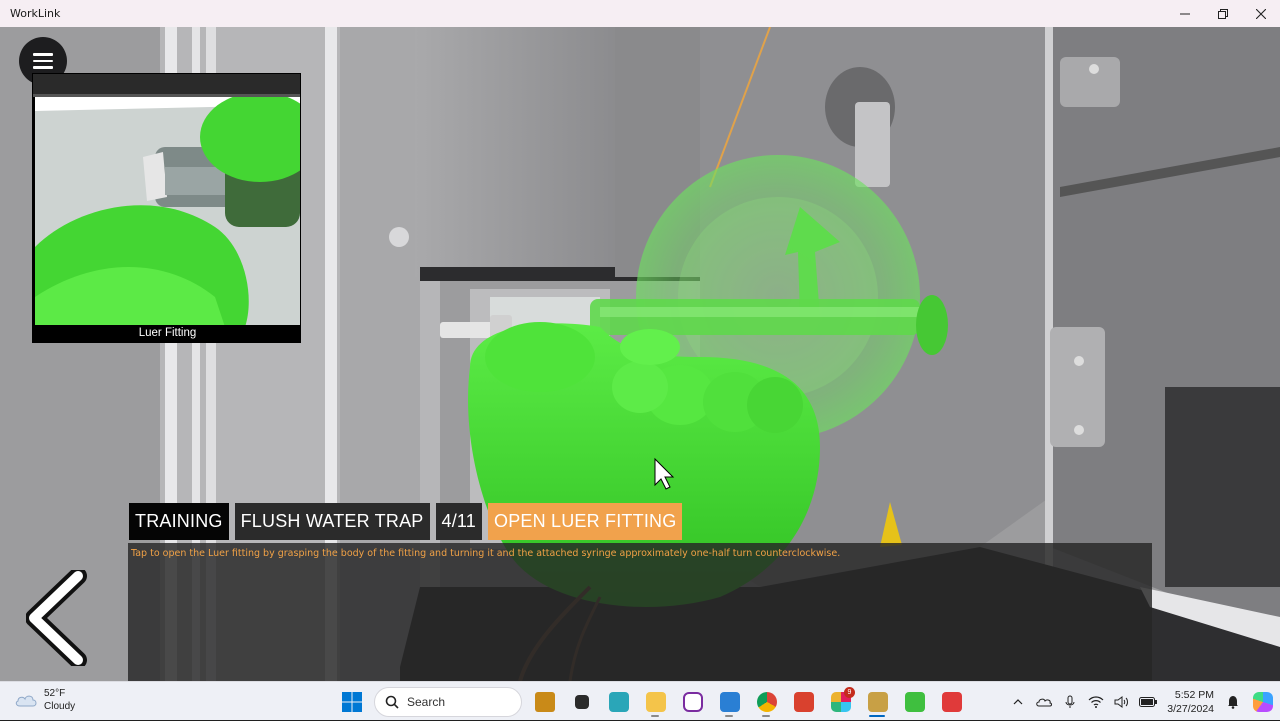  I want to click on restore-icon, so click(1223, 13).